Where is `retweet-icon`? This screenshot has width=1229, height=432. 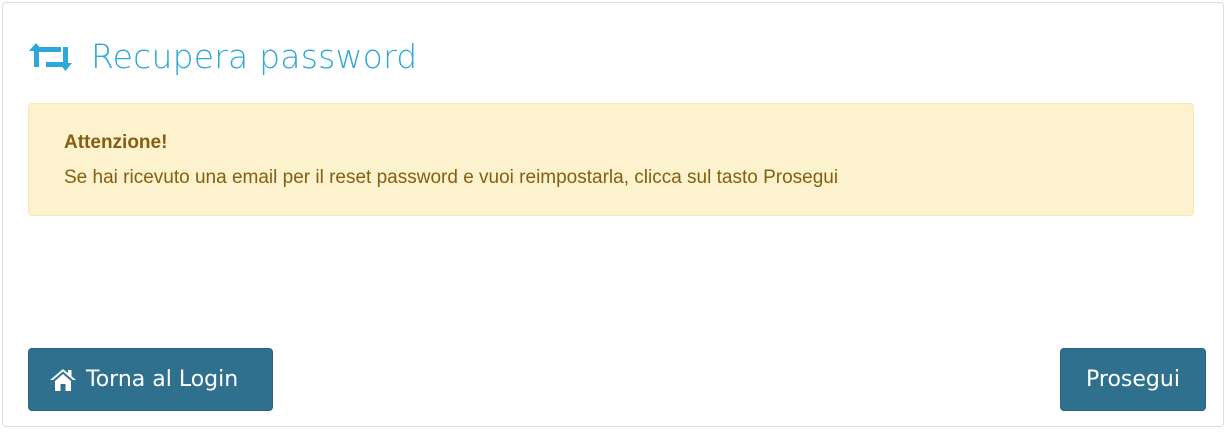 retweet-icon is located at coordinates (50, 57).